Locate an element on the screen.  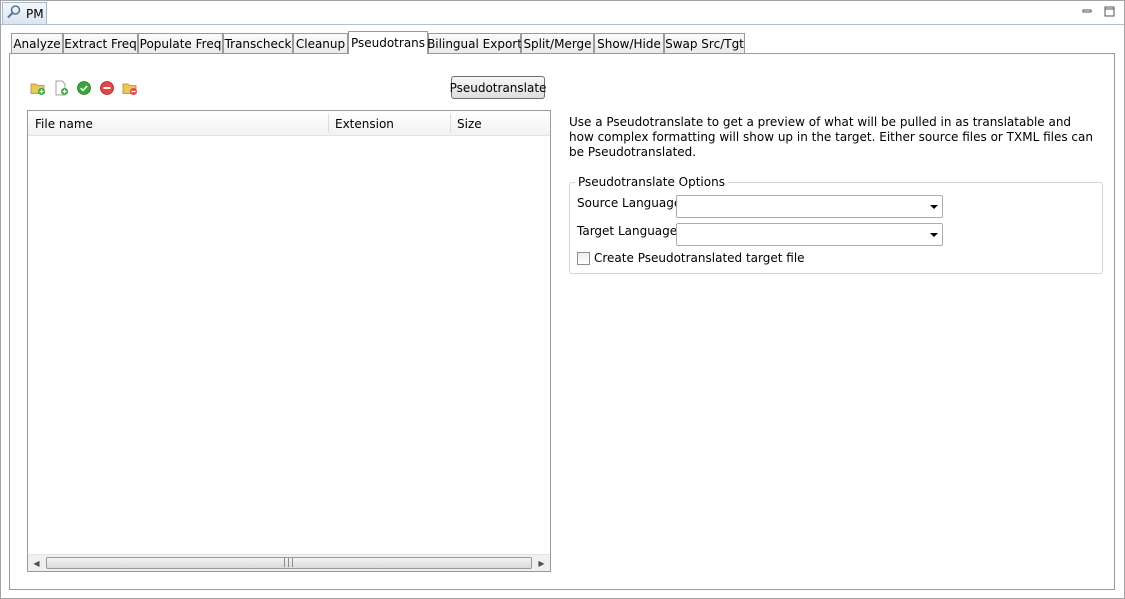
scroll-left-arrow-icon: ◀ is located at coordinates (36, 563).